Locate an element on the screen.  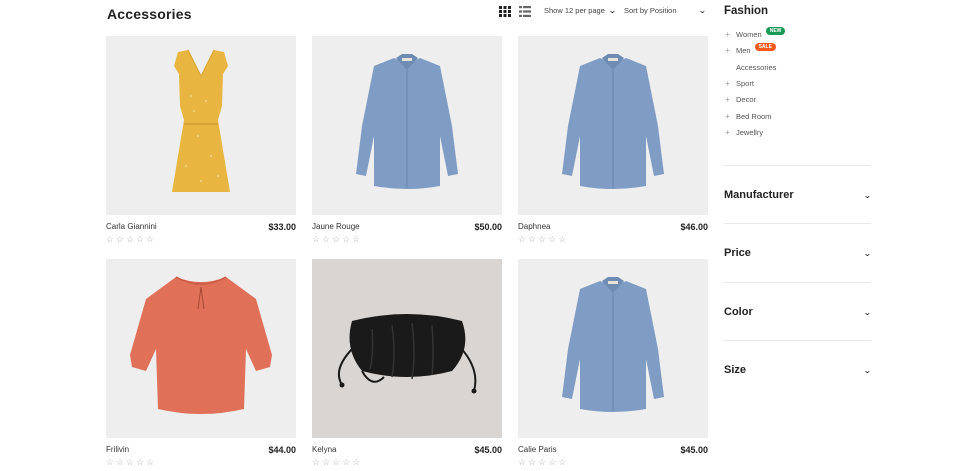
filter-manufacturer: Manufacturer ⌄ is located at coordinates (798, 195).